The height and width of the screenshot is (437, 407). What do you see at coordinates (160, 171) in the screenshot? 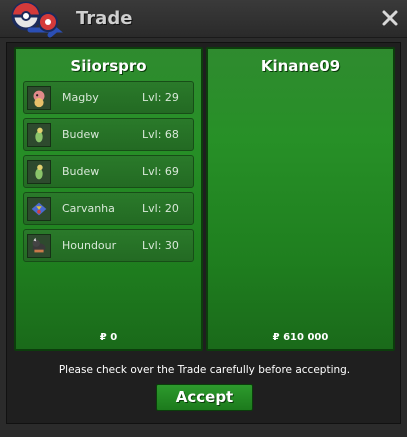
I see `pokemon-level: Lvl: 69` at bounding box center [160, 171].